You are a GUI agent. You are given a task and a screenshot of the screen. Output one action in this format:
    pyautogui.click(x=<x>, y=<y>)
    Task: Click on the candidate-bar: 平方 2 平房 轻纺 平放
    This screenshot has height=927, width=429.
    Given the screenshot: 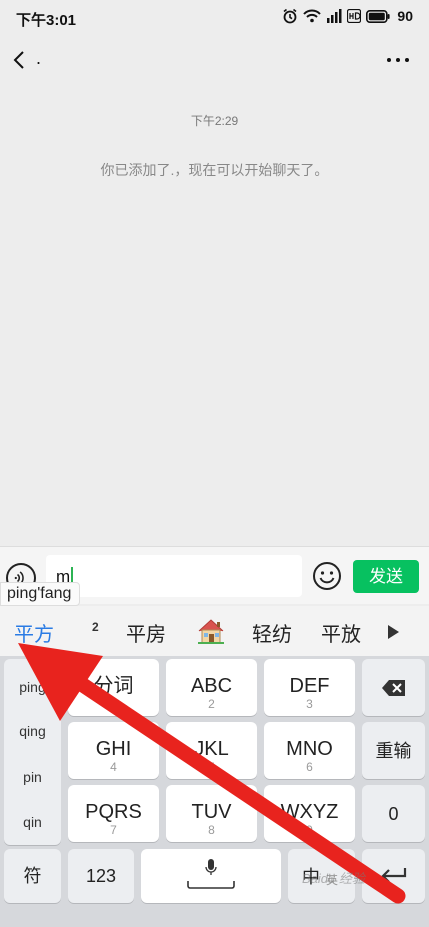 What is the action you would take?
    pyautogui.click(x=214, y=631)
    